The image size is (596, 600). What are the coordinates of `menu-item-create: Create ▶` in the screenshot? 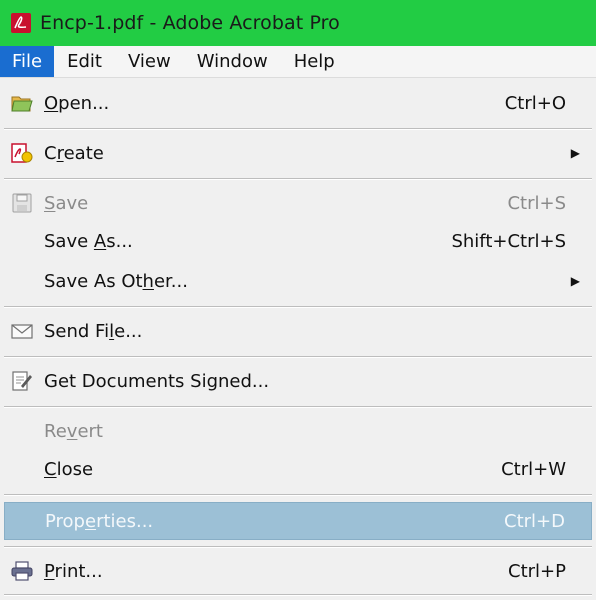 It's located at (298, 153).